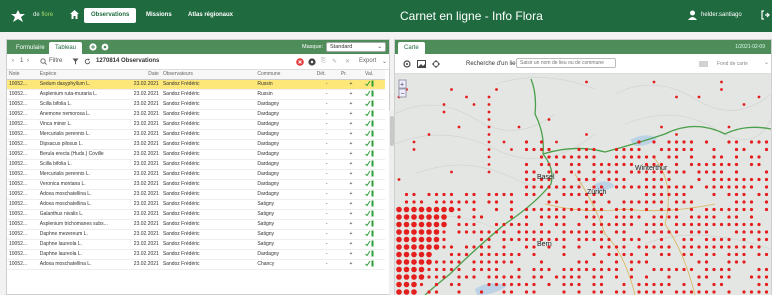 This screenshot has width=772, height=295. Describe the element at coordinates (75, 61) in the screenshot. I see `filter-icon` at that location.